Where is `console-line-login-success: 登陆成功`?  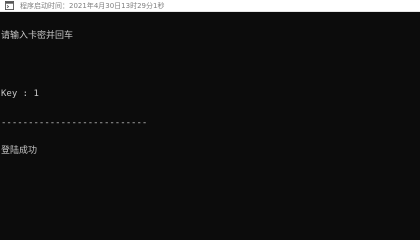
console-line-login-success: 登陆成功 is located at coordinates (19, 151).